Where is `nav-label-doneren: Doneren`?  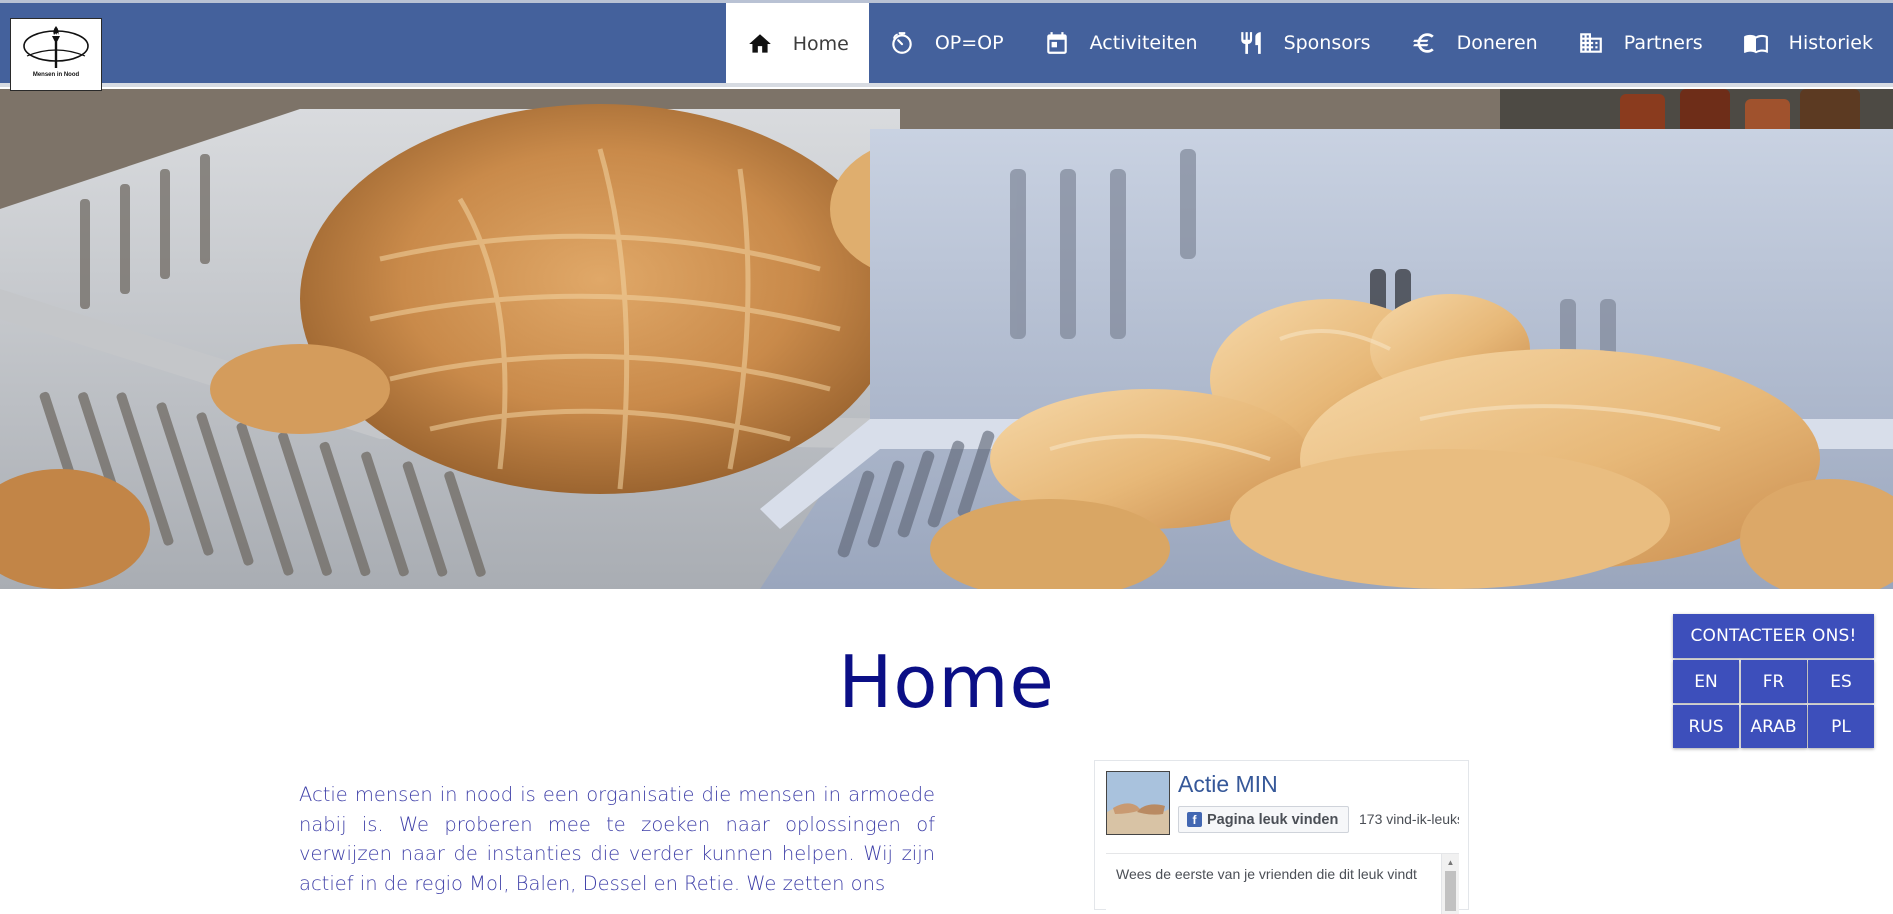 nav-label-doneren: Doneren is located at coordinates (1497, 43).